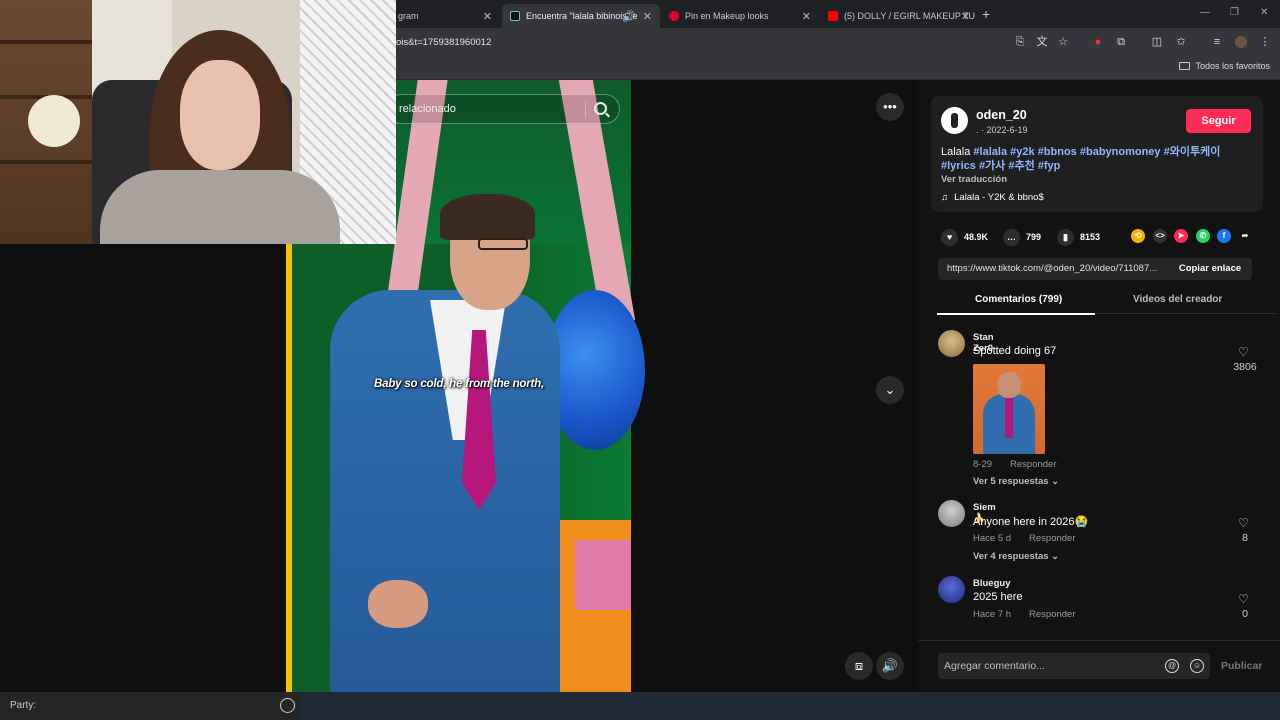  Describe the element at coordinates (958, 166) in the screenshot. I see `hashtag: #lyrics` at that location.